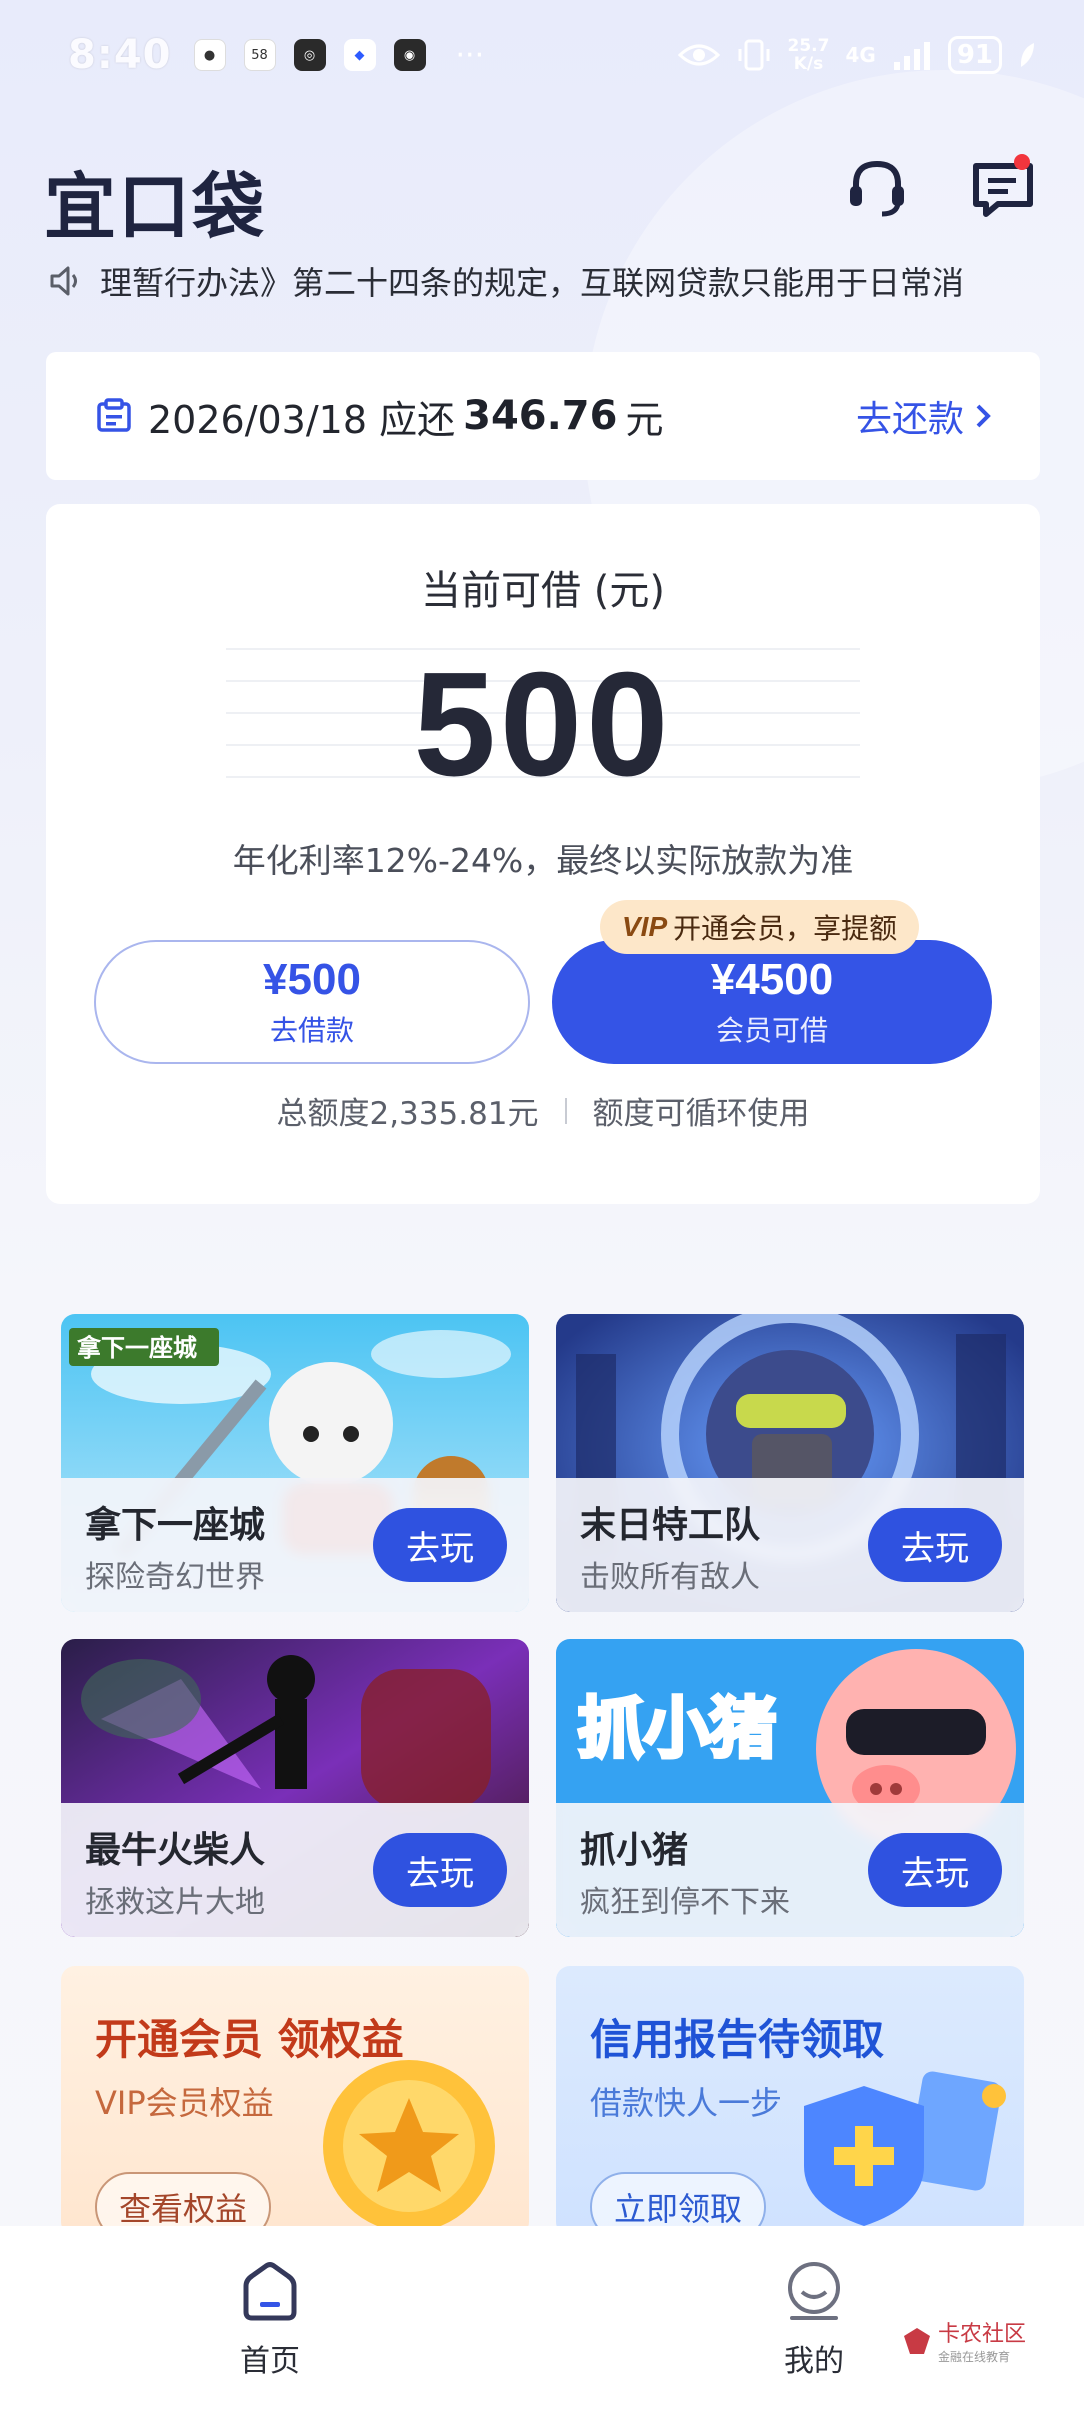 This screenshot has width=1084, height=2412. Describe the element at coordinates (790, 1870) in the screenshot. I see `game-info: 抓小猪 疯狂到停不下来 去玩` at that location.